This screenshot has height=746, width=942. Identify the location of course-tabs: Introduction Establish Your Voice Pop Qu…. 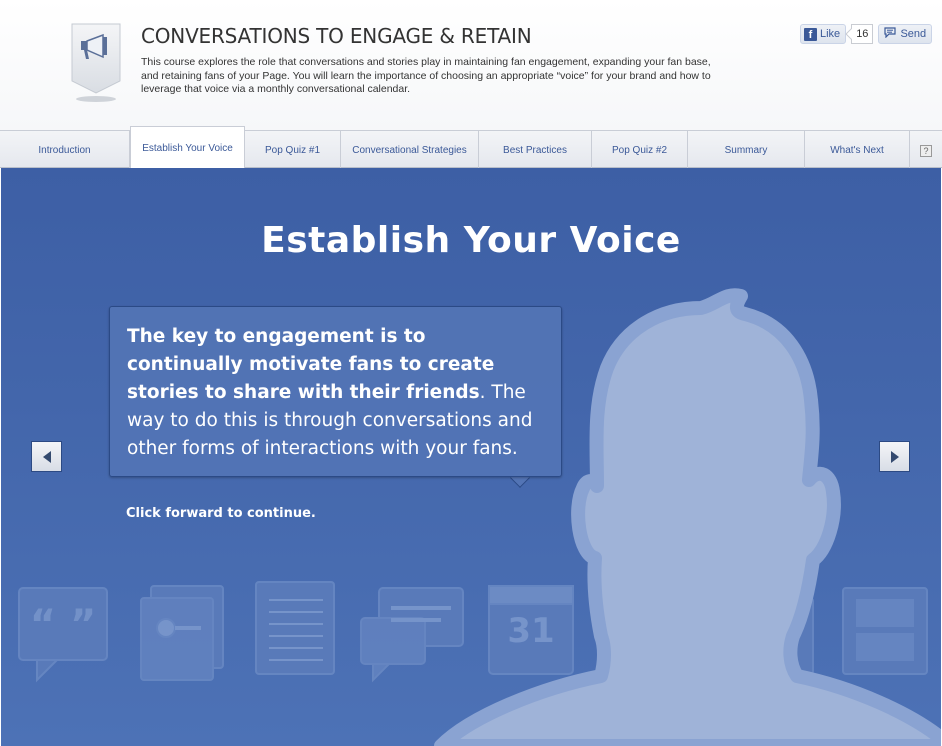
(471, 147).